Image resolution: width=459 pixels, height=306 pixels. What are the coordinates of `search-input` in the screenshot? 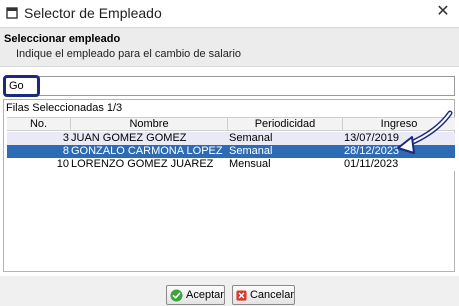 It's located at (229, 86).